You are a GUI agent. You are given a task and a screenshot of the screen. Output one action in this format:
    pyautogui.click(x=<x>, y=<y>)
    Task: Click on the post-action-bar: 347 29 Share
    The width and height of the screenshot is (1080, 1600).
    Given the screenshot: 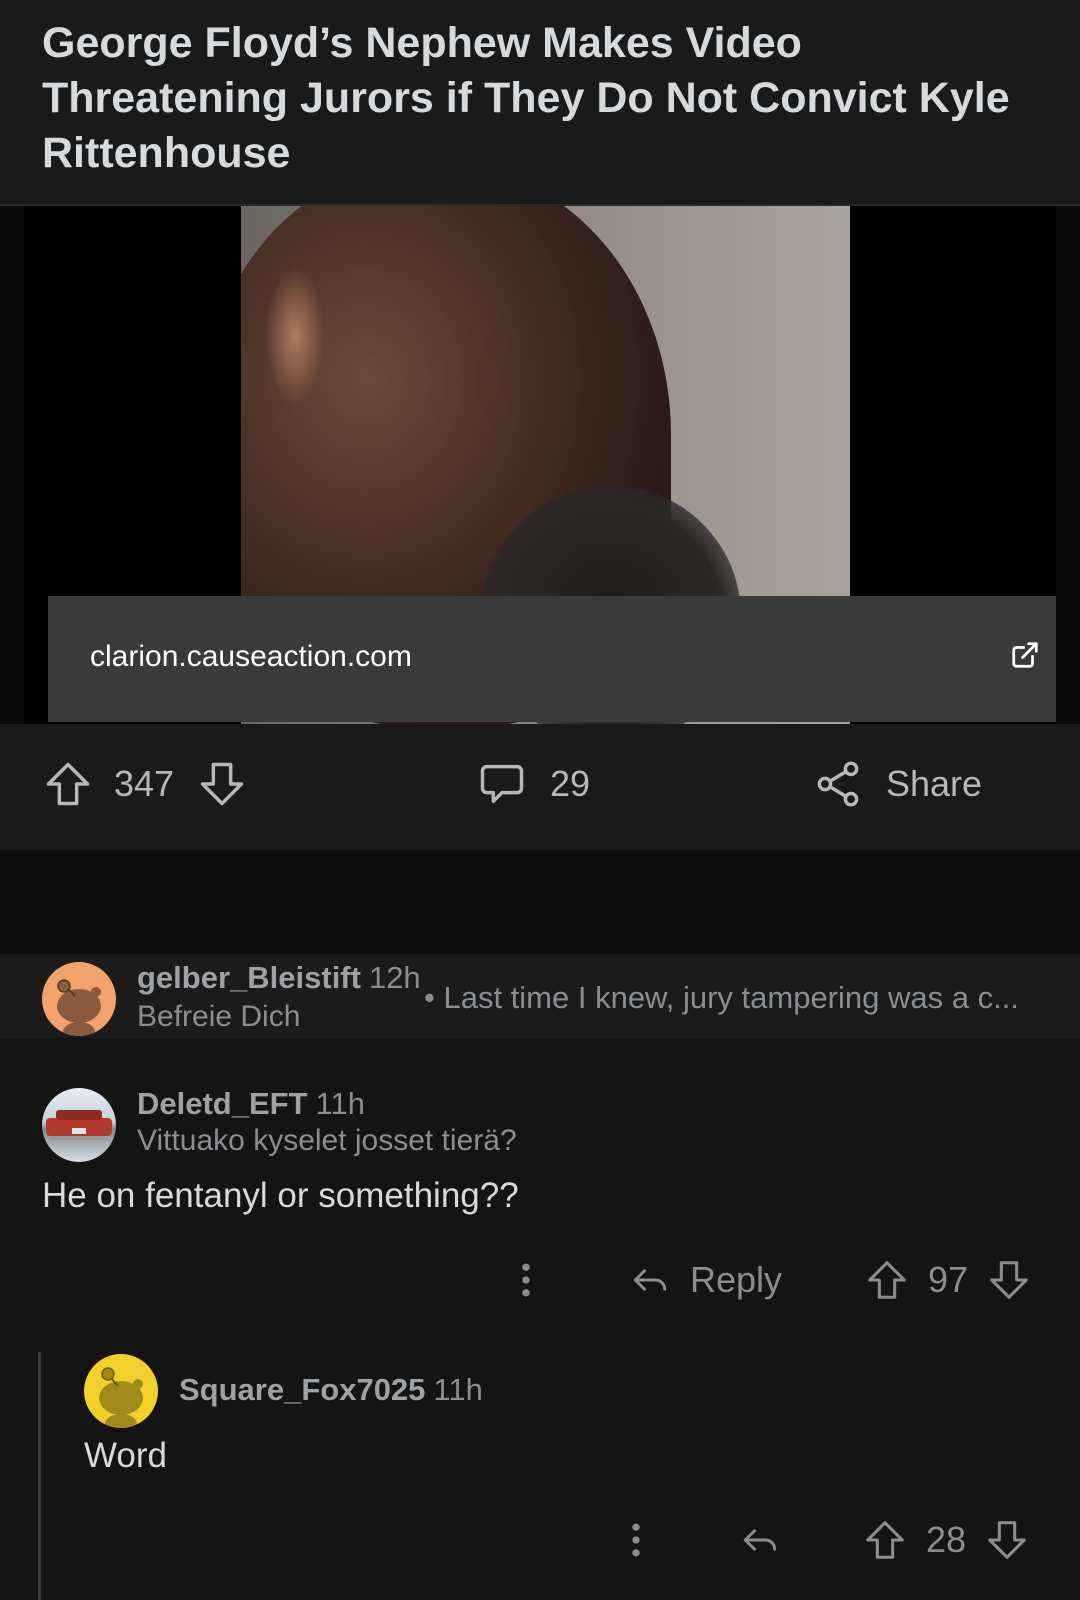 What is the action you would take?
    pyautogui.click(x=540, y=787)
    